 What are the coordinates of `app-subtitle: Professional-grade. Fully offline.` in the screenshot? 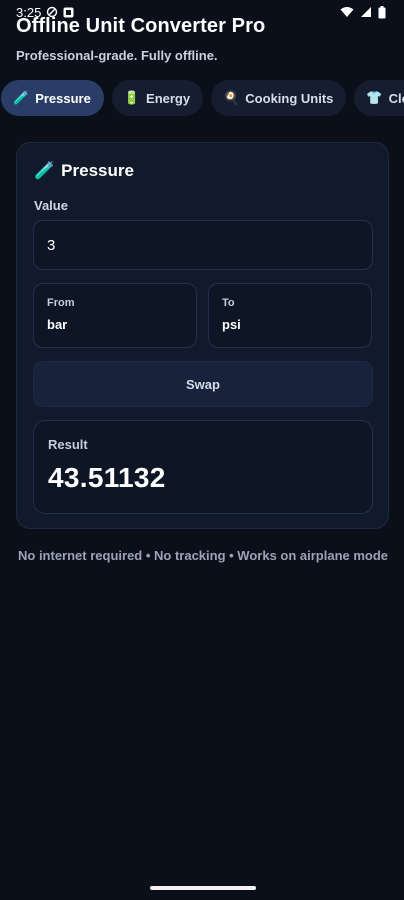 It's located at (117, 55).